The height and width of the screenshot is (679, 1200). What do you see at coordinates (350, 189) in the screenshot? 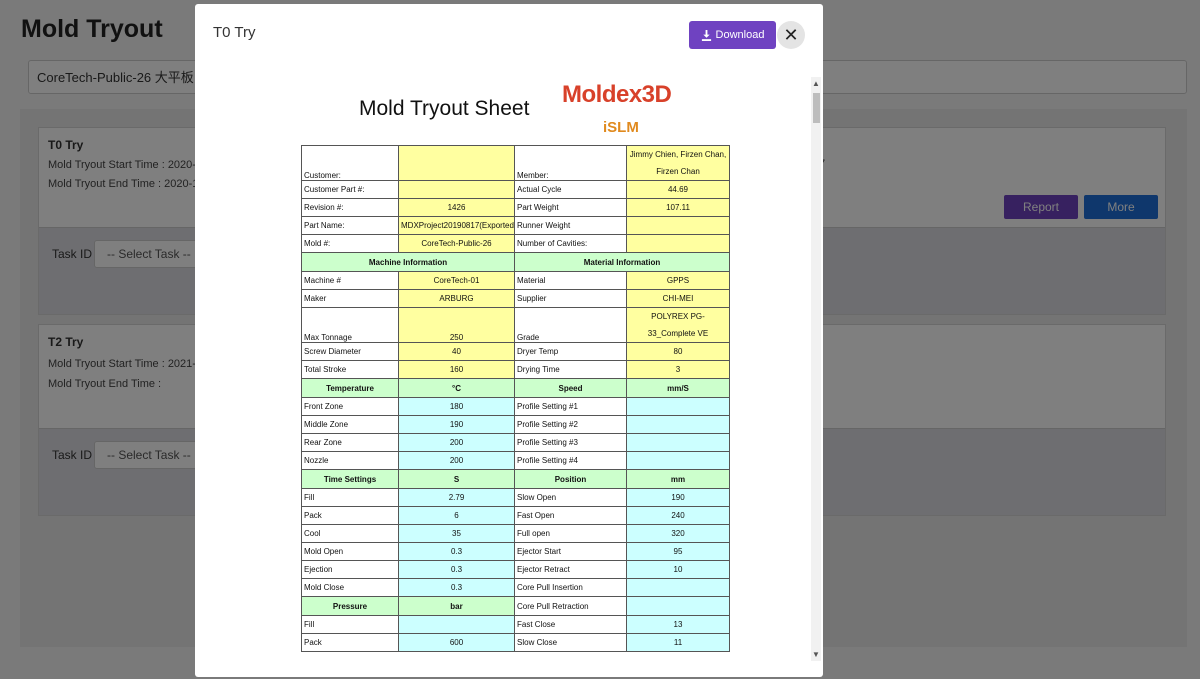
I see `sheet-cell: Customer Part #:` at bounding box center [350, 189].